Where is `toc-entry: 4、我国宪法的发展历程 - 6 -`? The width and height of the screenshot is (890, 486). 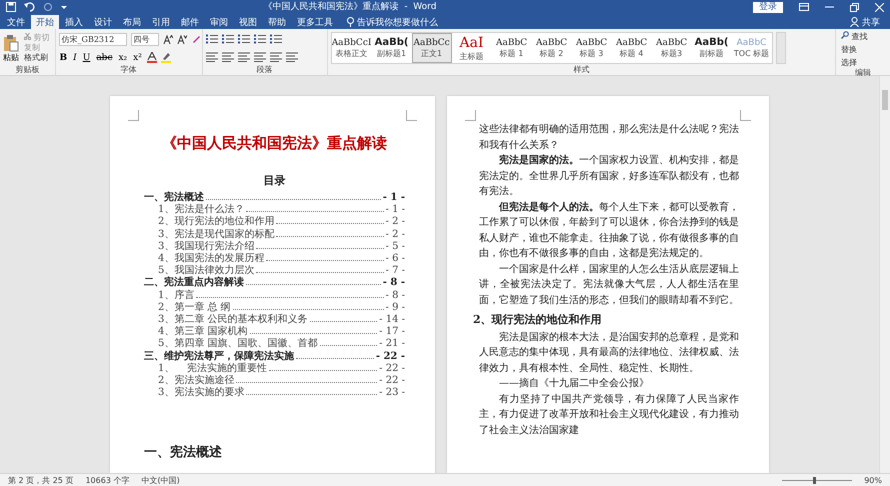 toc-entry: 4、我国宪法的发展历程 - 6 - is located at coordinates (274, 259).